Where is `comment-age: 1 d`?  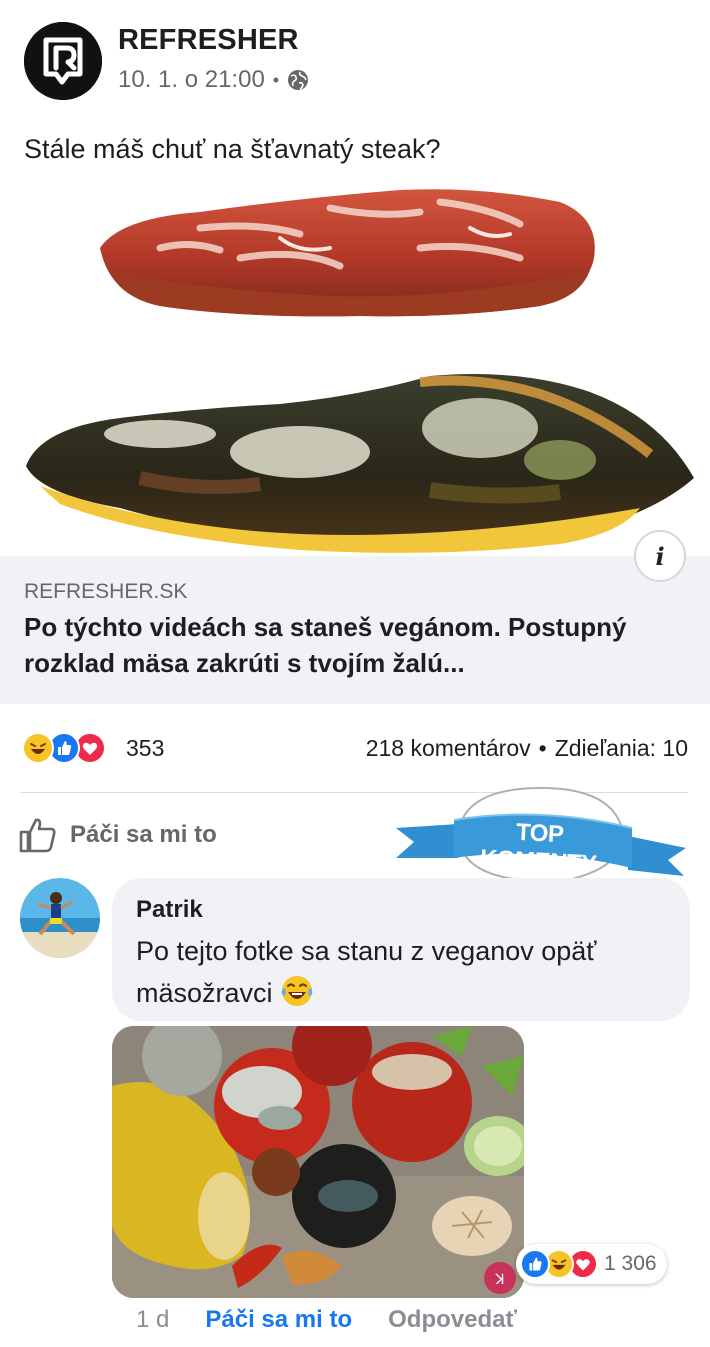
comment-age: 1 d is located at coordinates (152, 1320).